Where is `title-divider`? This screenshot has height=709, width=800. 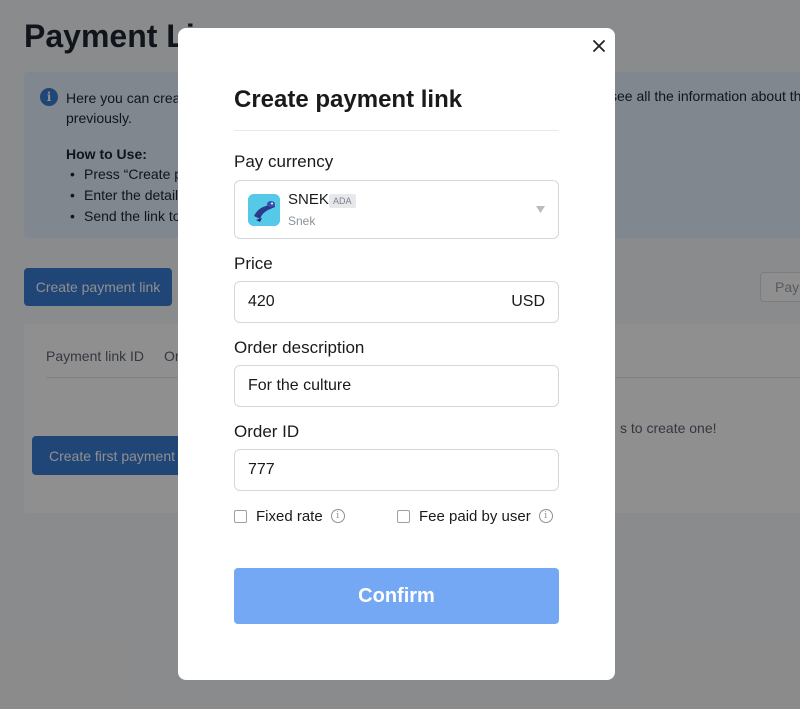
title-divider is located at coordinates (396, 130).